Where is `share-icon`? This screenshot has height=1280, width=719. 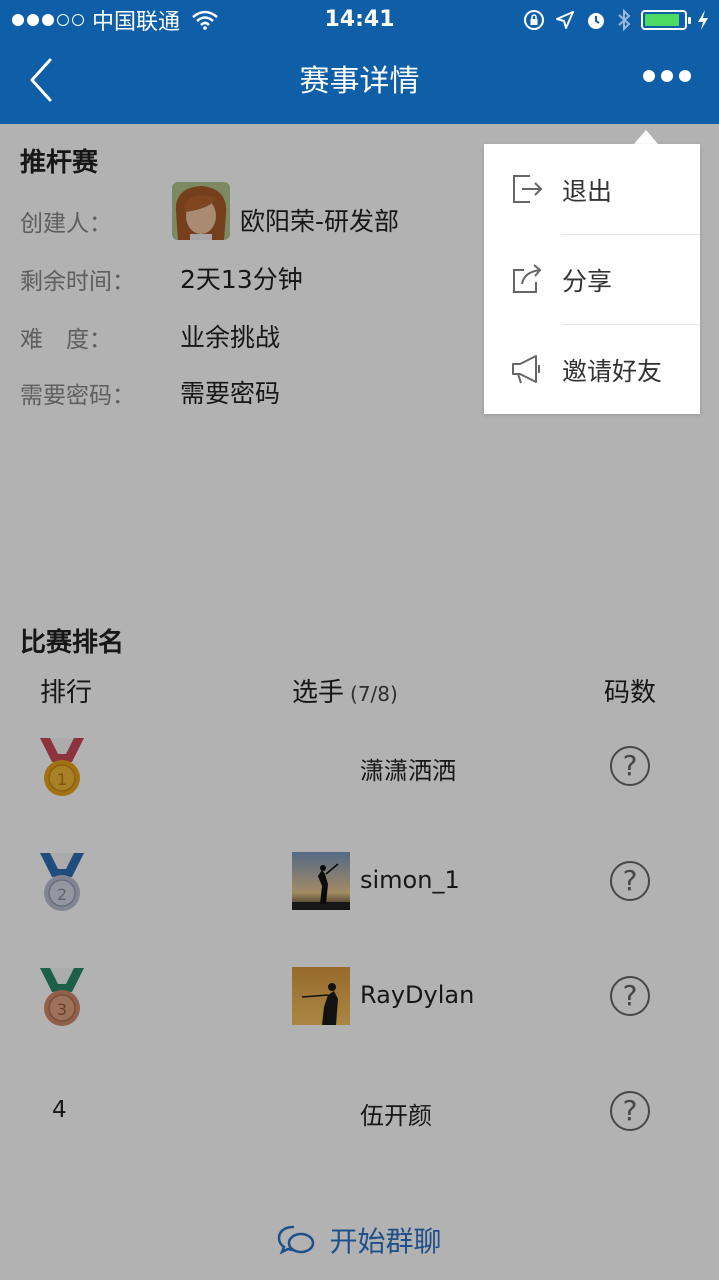 share-icon is located at coordinates (527, 278).